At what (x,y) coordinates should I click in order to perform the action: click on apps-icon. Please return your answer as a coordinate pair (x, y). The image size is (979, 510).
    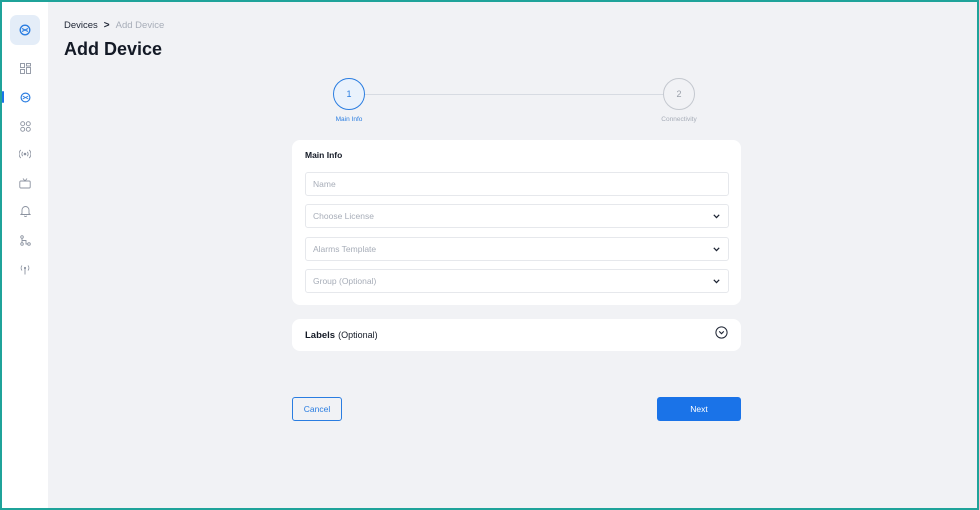
    Looking at the image, I should click on (25, 126).